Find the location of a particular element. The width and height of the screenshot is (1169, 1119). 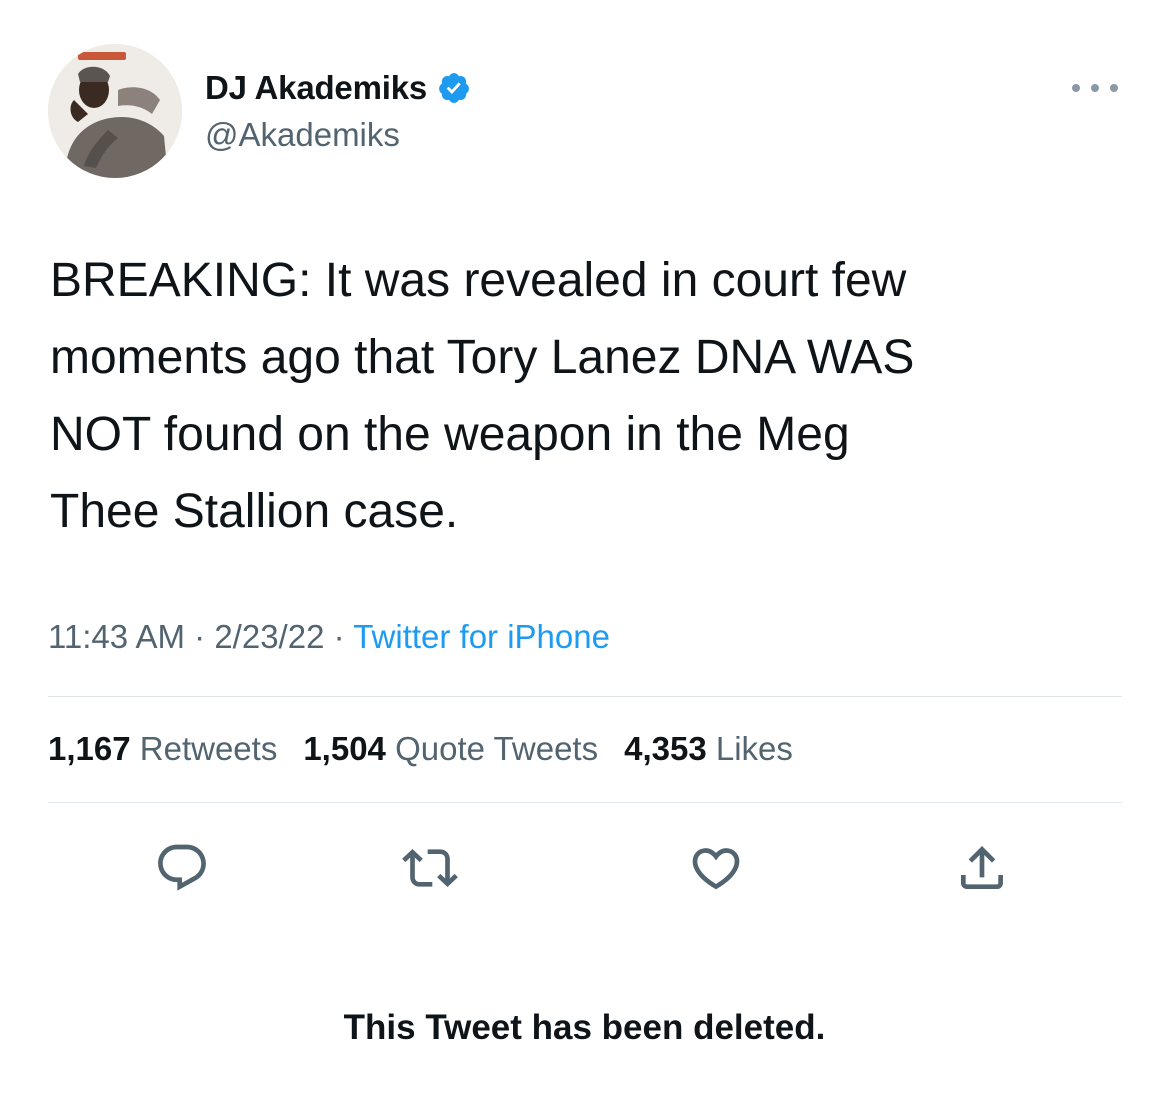

reply-button is located at coordinates (182, 868).